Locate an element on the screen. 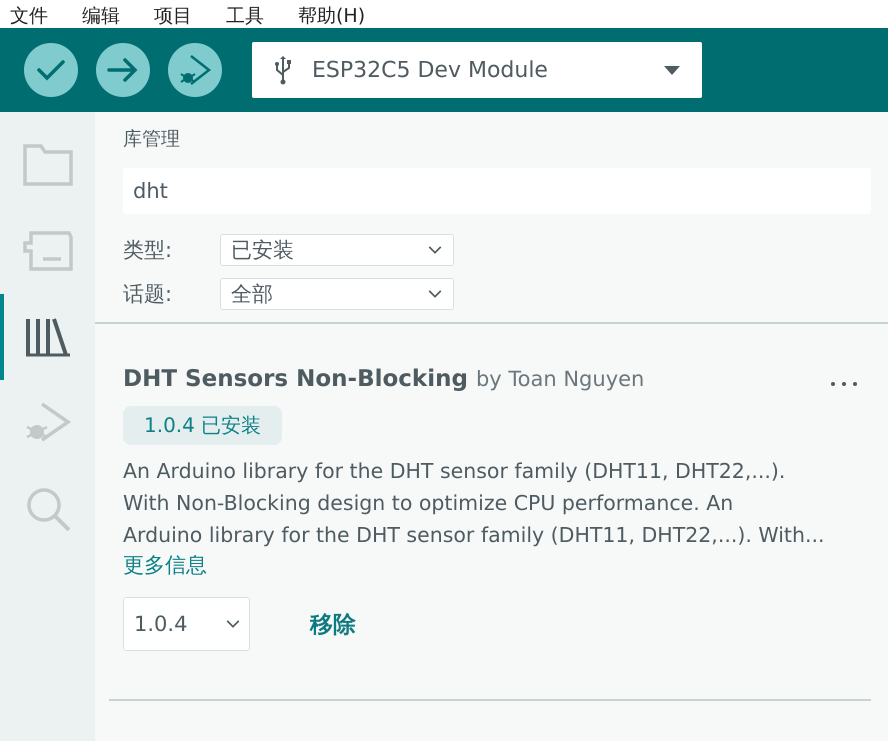 The height and width of the screenshot is (741, 888). debug-button is located at coordinates (195, 70).